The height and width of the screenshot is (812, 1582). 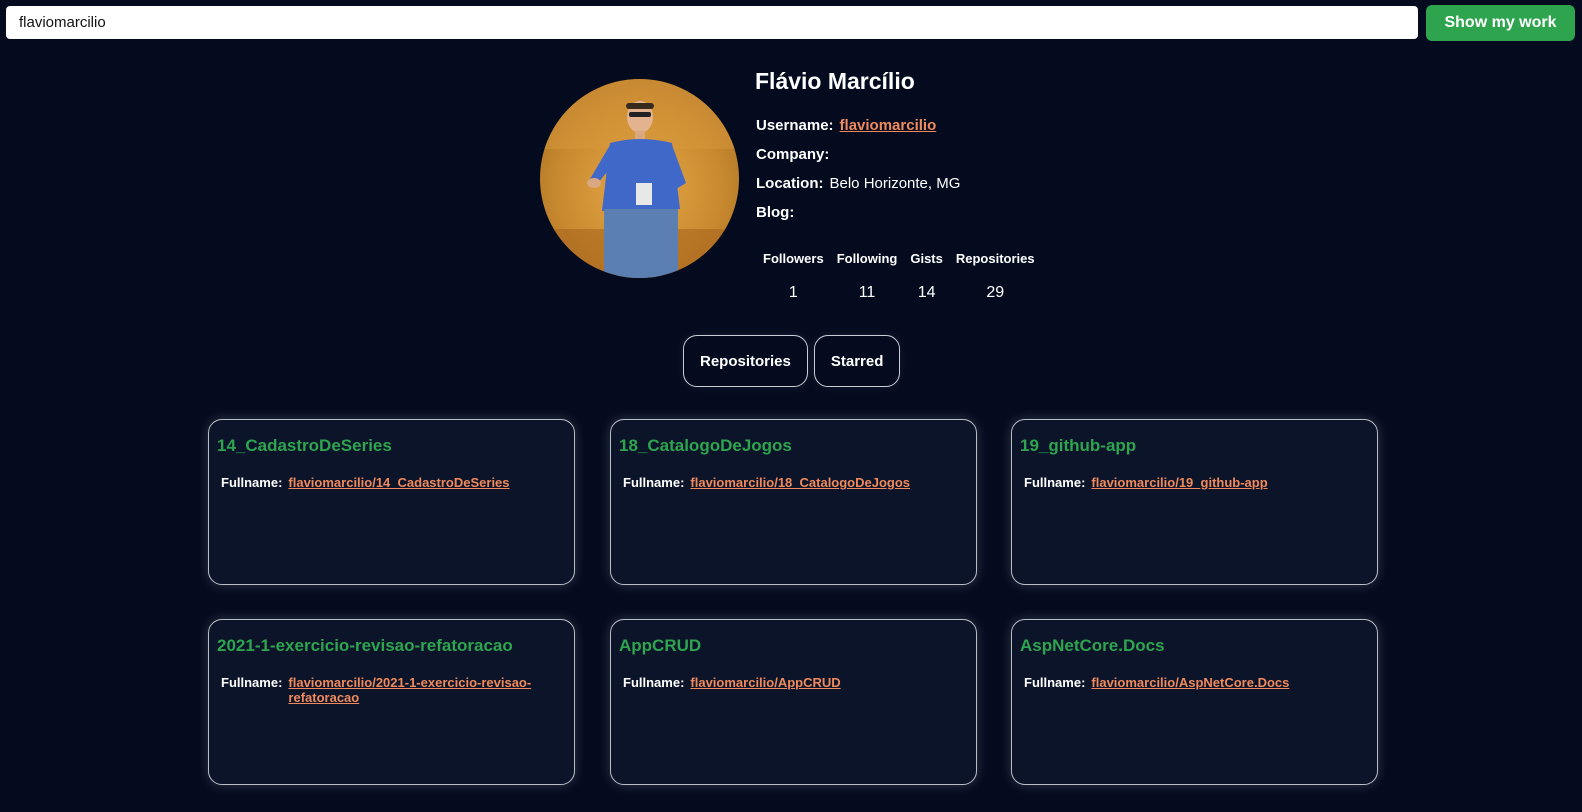 I want to click on username-label: Username:, so click(x=795, y=125).